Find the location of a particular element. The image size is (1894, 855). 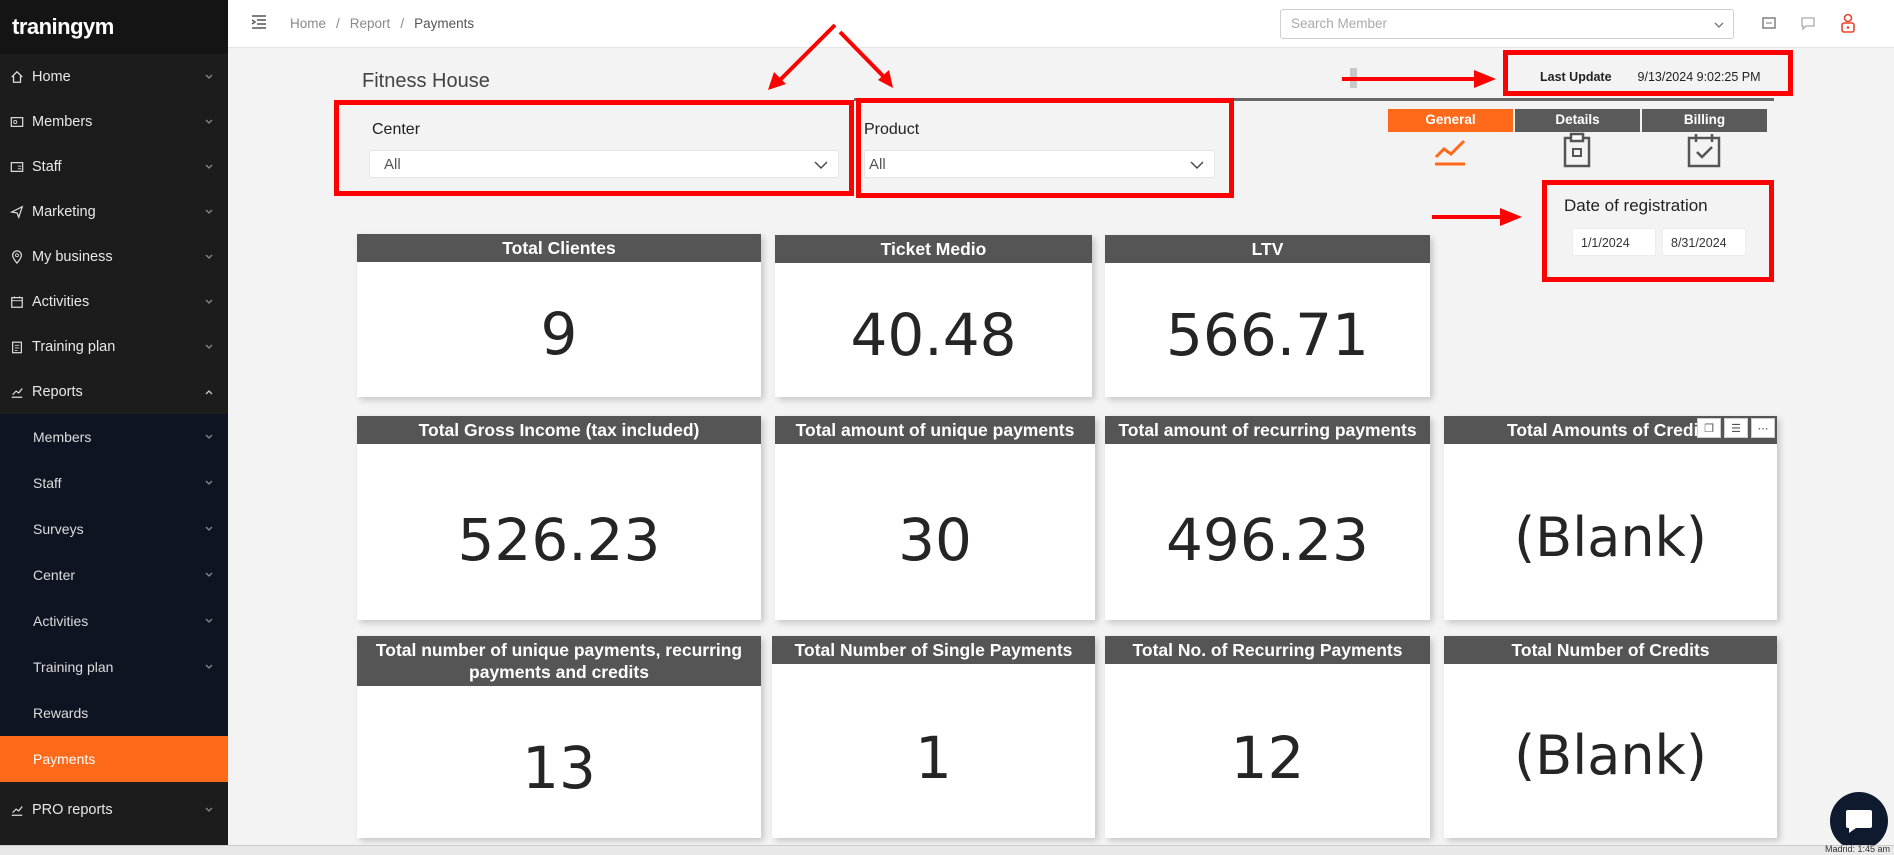

breadcrumb-home: Home is located at coordinates (308, 23).